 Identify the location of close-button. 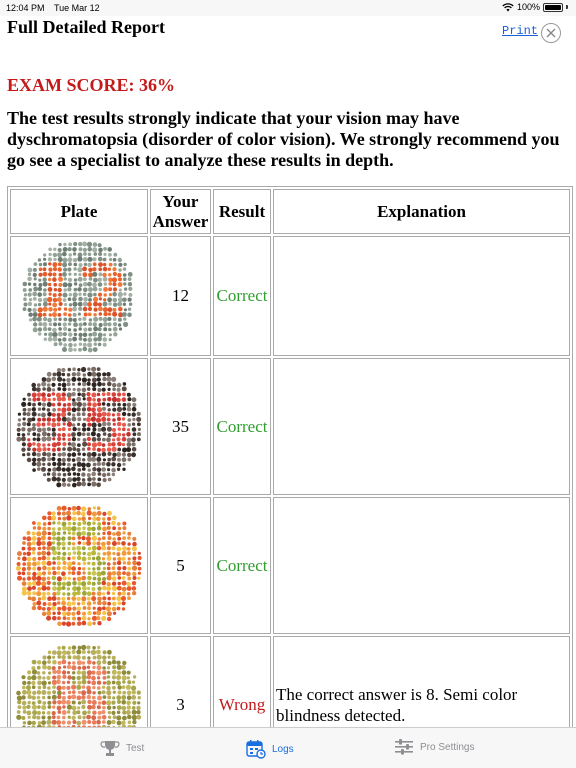
(551, 33).